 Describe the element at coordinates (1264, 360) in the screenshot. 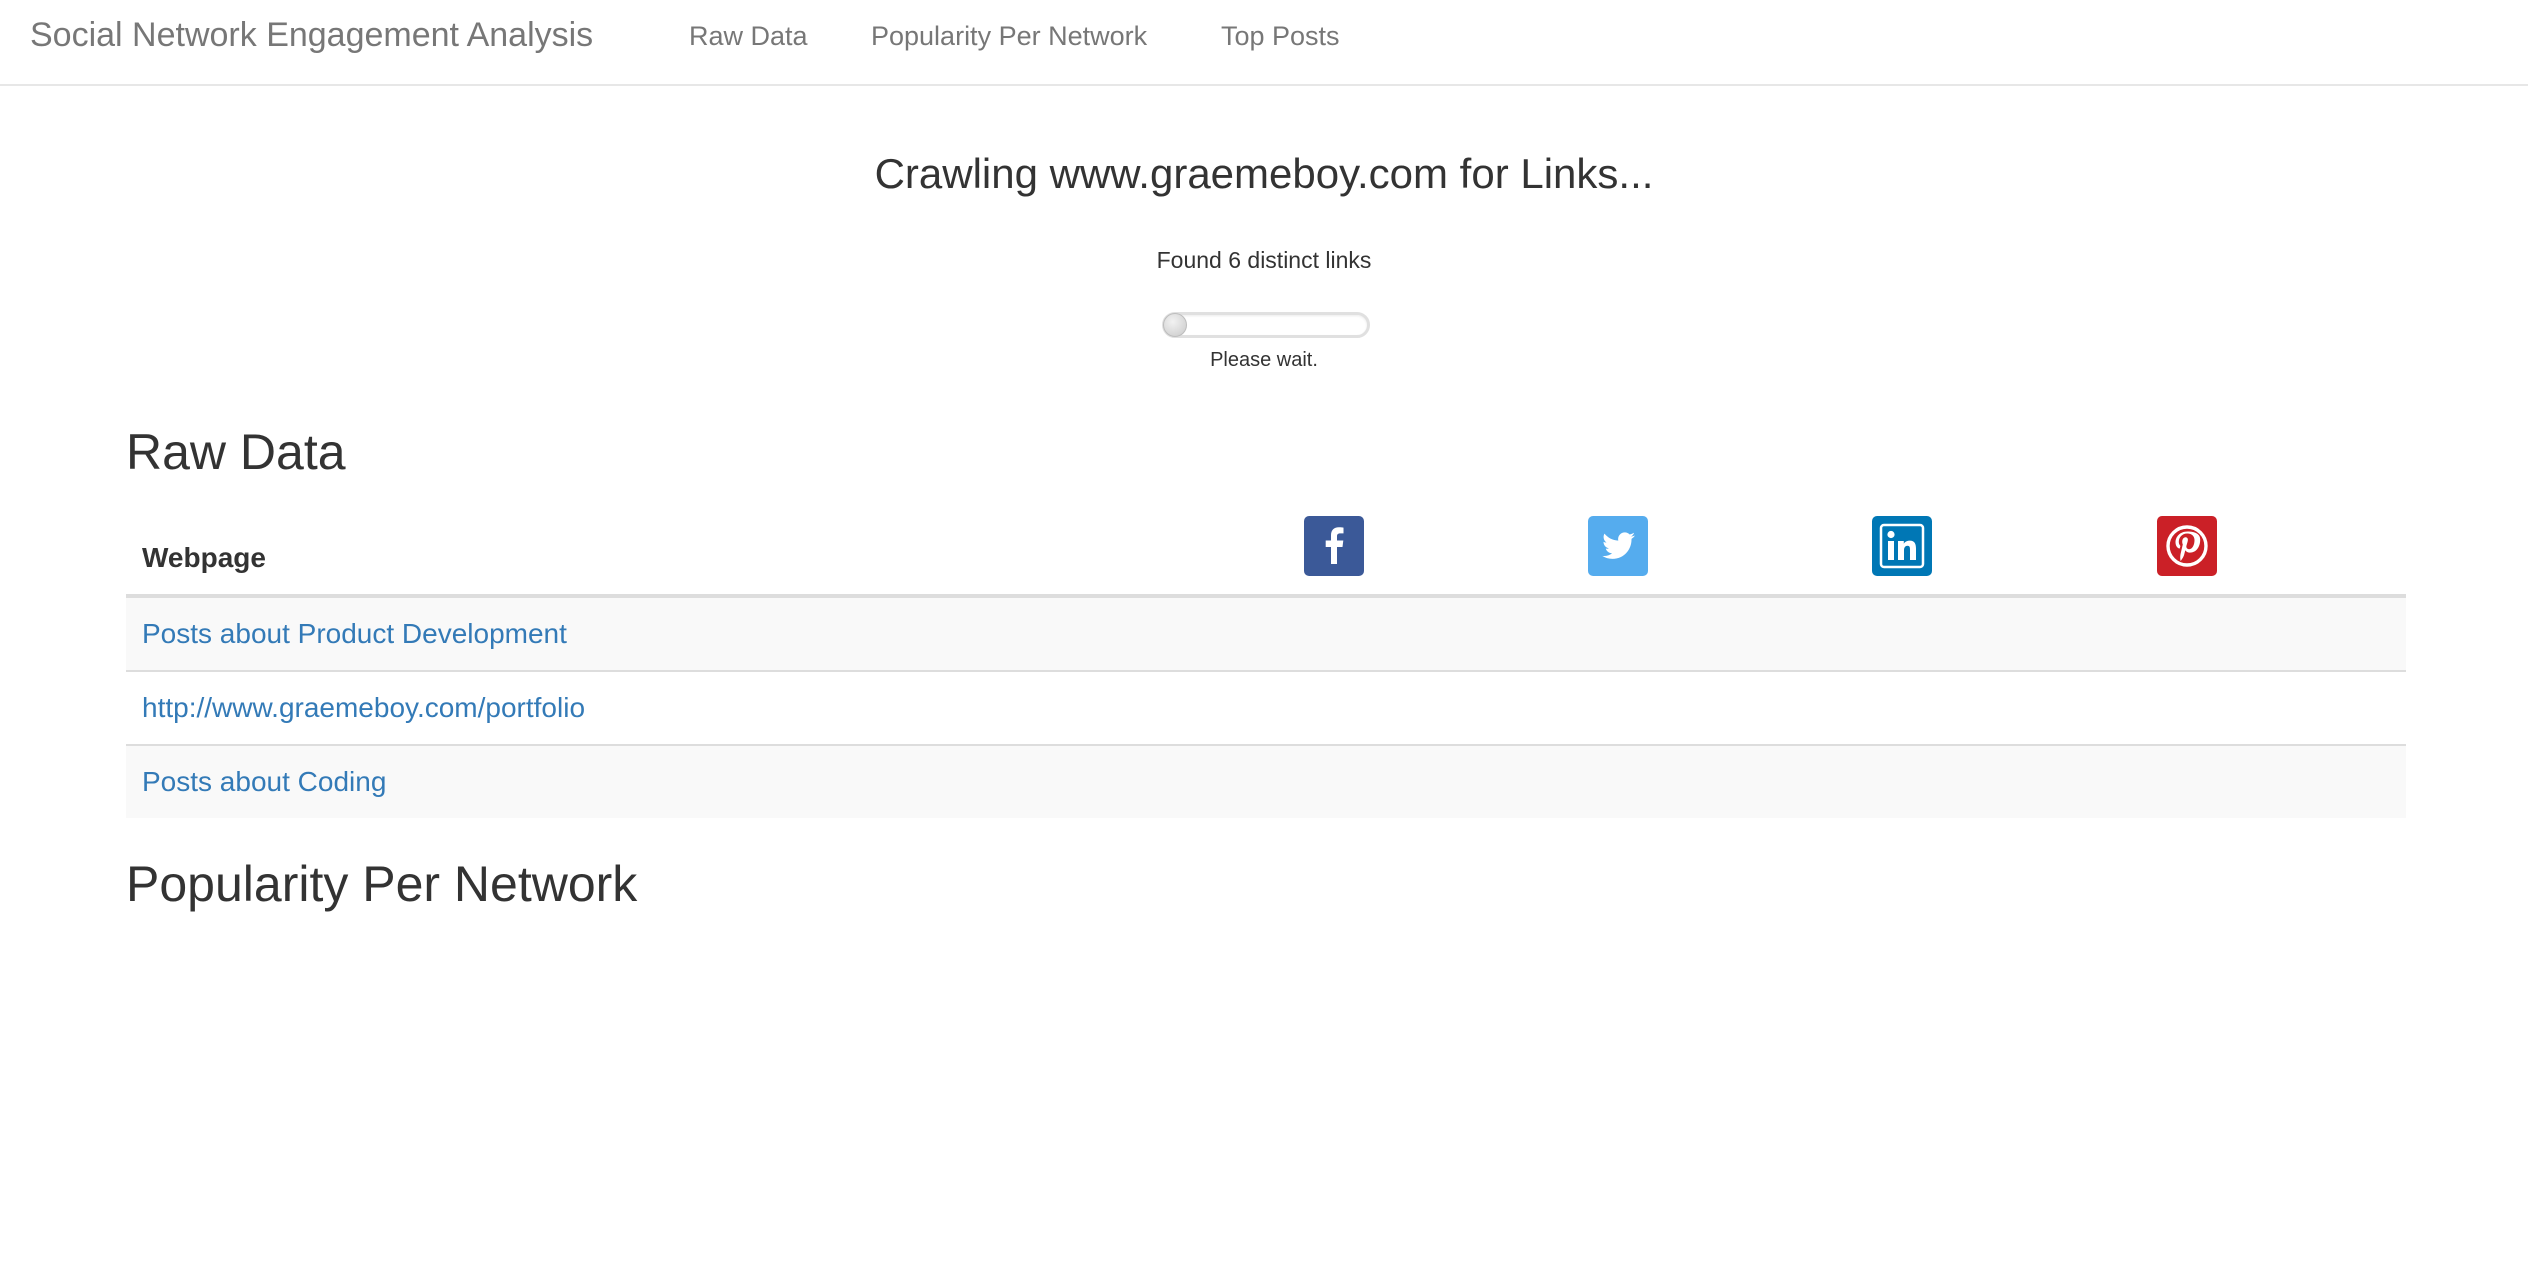

I see `please-wait-text: Please wait.` at that location.